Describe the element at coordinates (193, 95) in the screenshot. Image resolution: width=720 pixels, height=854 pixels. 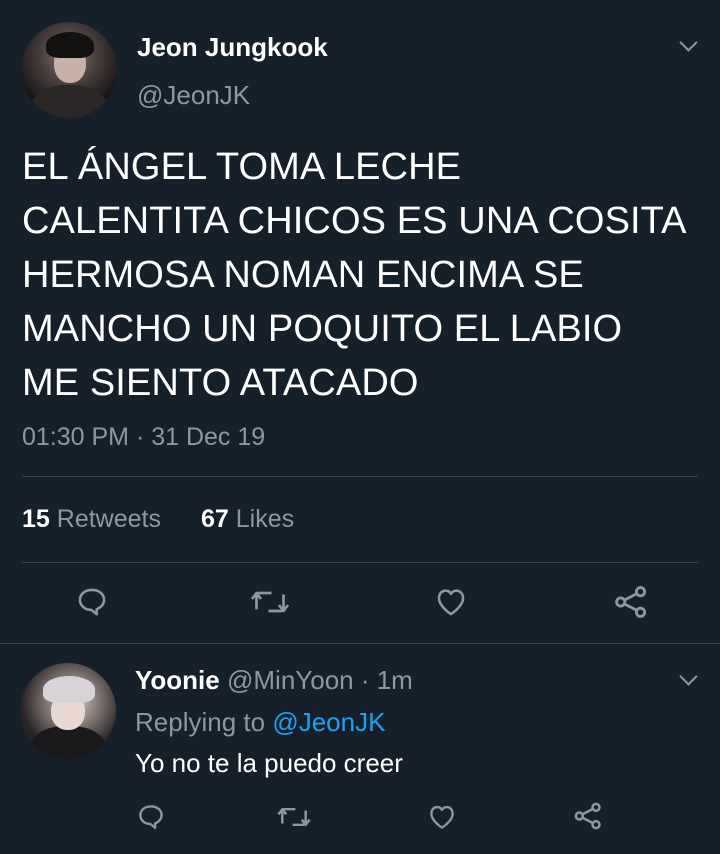
I see `author-handle: @JeonJK` at that location.